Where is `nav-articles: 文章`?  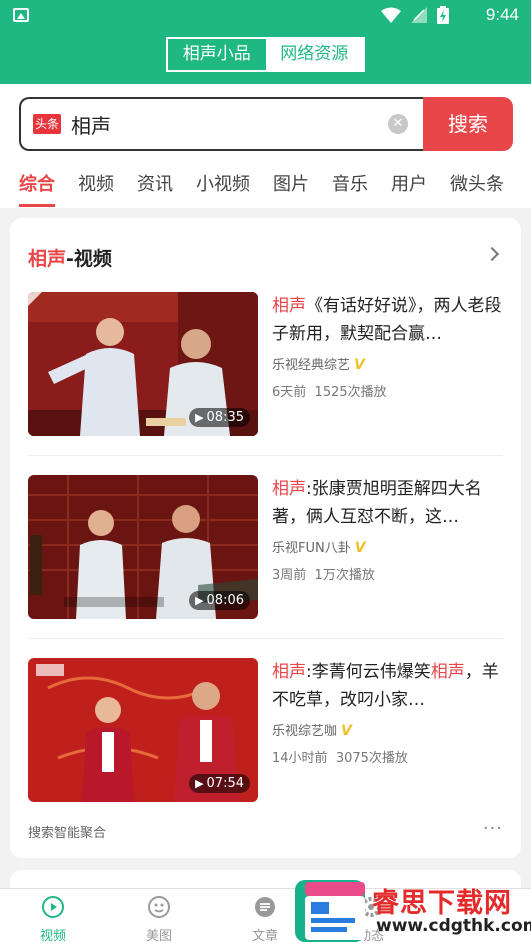 nav-articles: 文章 is located at coordinates (265, 919).